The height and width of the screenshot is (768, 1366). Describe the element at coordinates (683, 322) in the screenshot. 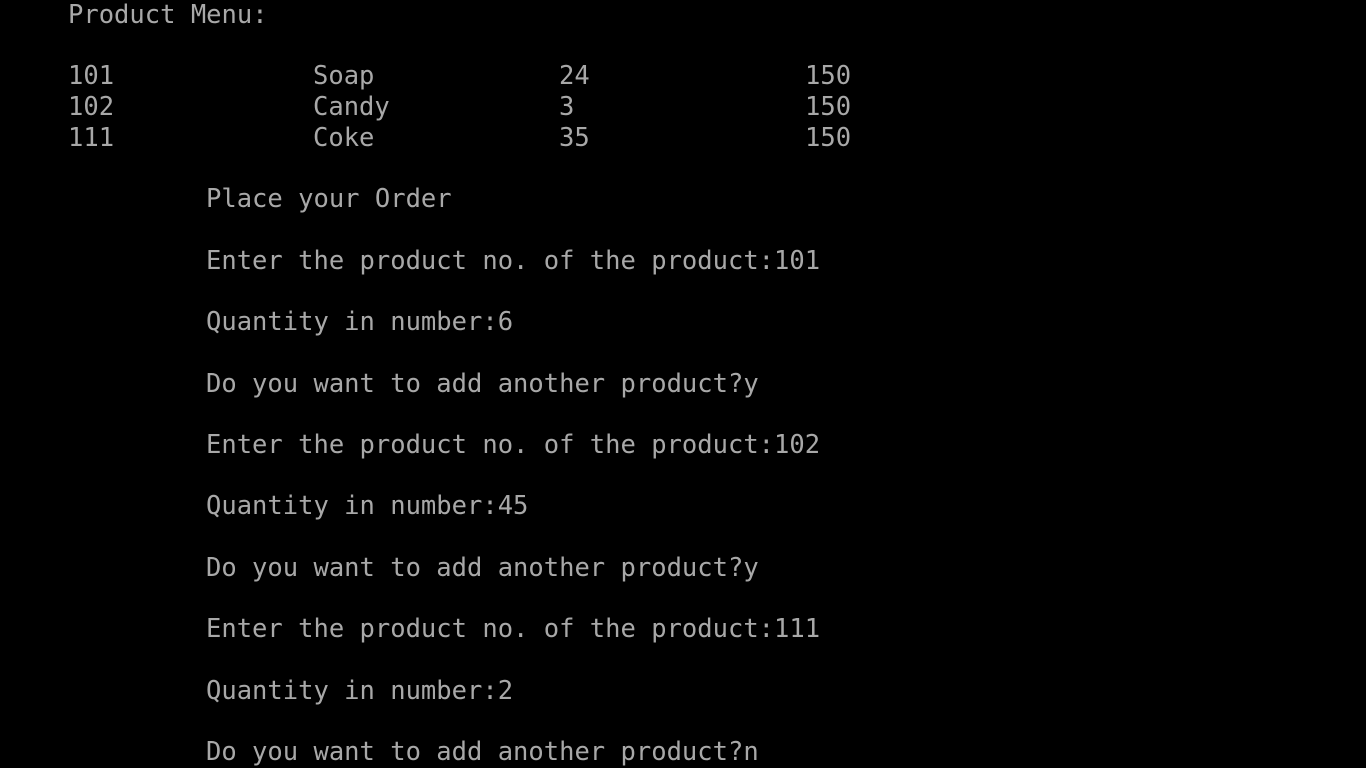

I see `console-line: Quantity in number:6` at that location.